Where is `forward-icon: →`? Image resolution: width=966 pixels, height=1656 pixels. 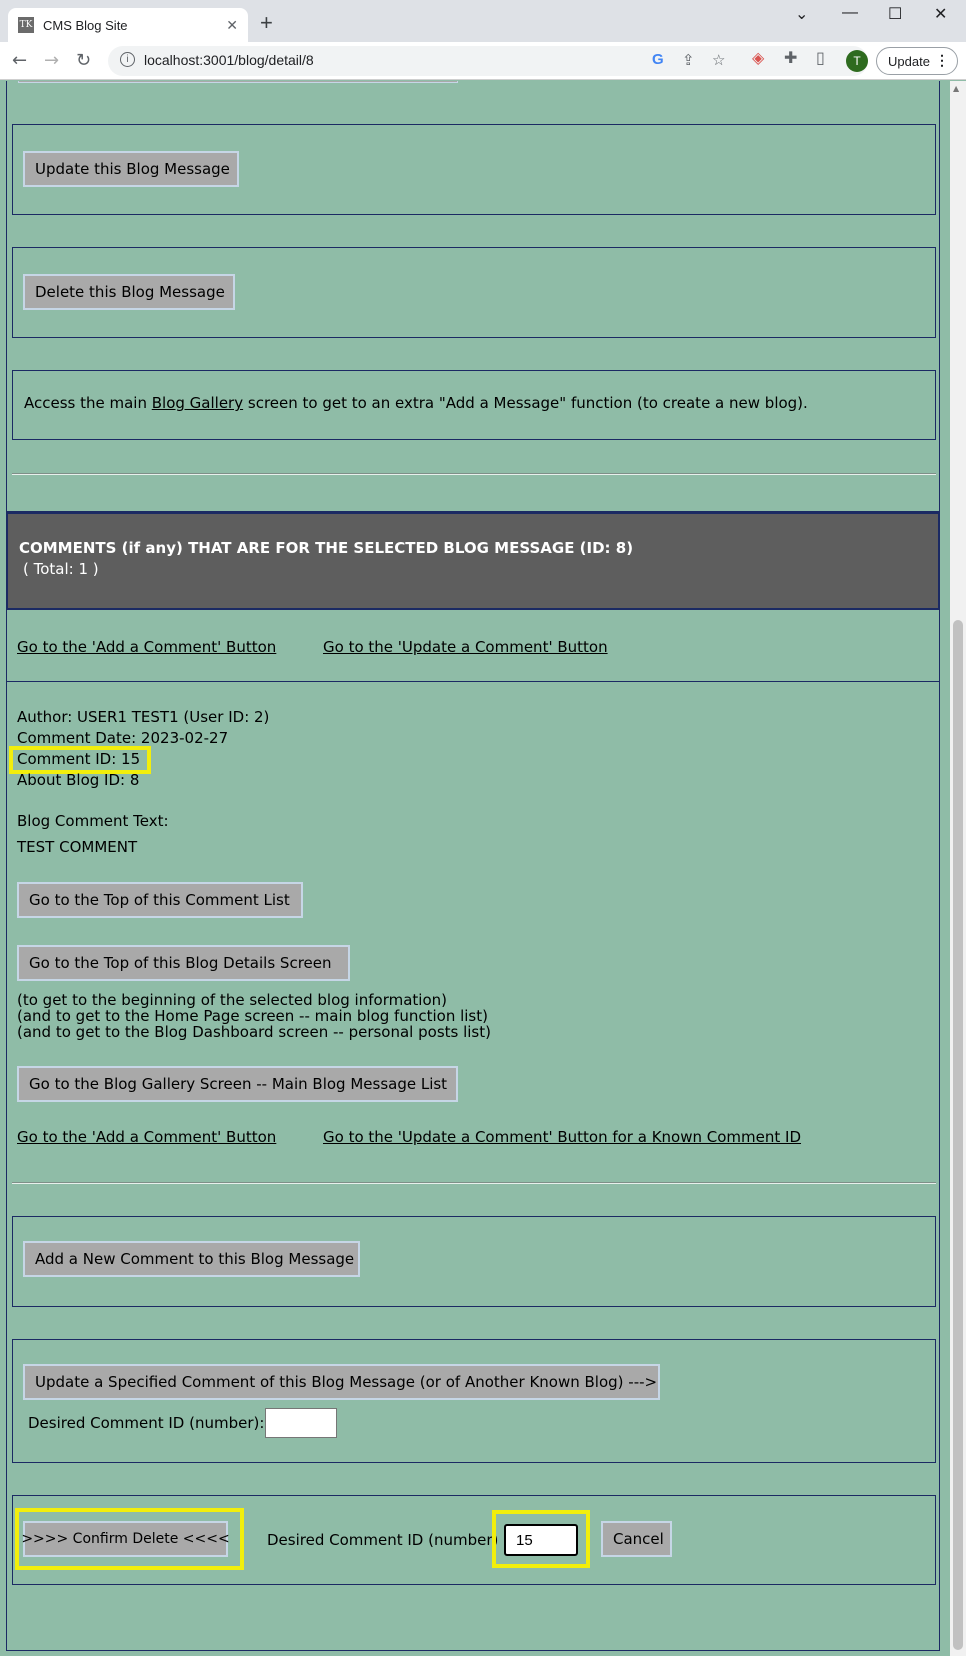 forward-icon: → is located at coordinates (51, 60).